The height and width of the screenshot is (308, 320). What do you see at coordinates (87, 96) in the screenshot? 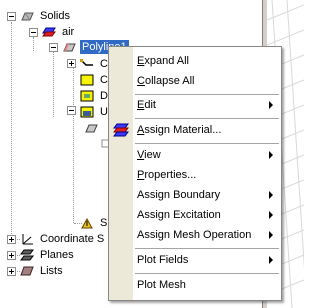
I see `operation-icon` at bounding box center [87, 96].